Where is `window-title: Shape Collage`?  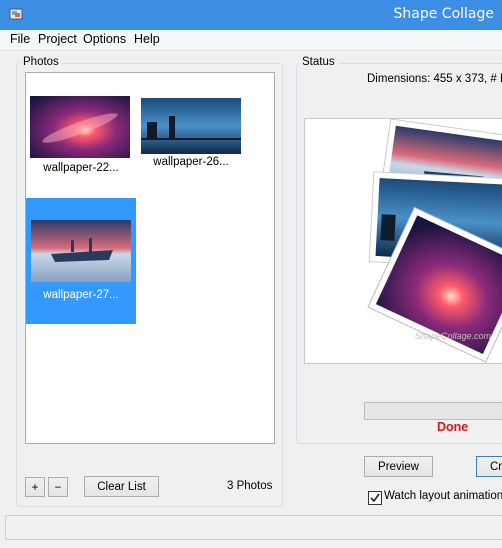
window-title: Shape Collage is located at coordinates (444, 14).